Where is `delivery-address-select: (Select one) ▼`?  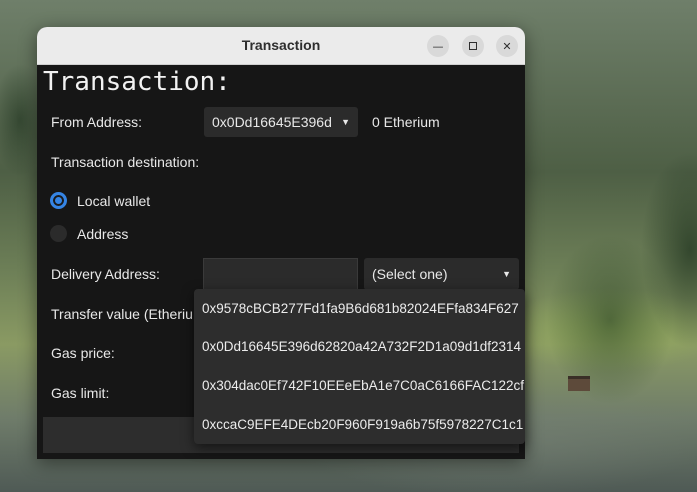
delivery-address-select: (Select one) ▼ is located at coordinates (441, 274).